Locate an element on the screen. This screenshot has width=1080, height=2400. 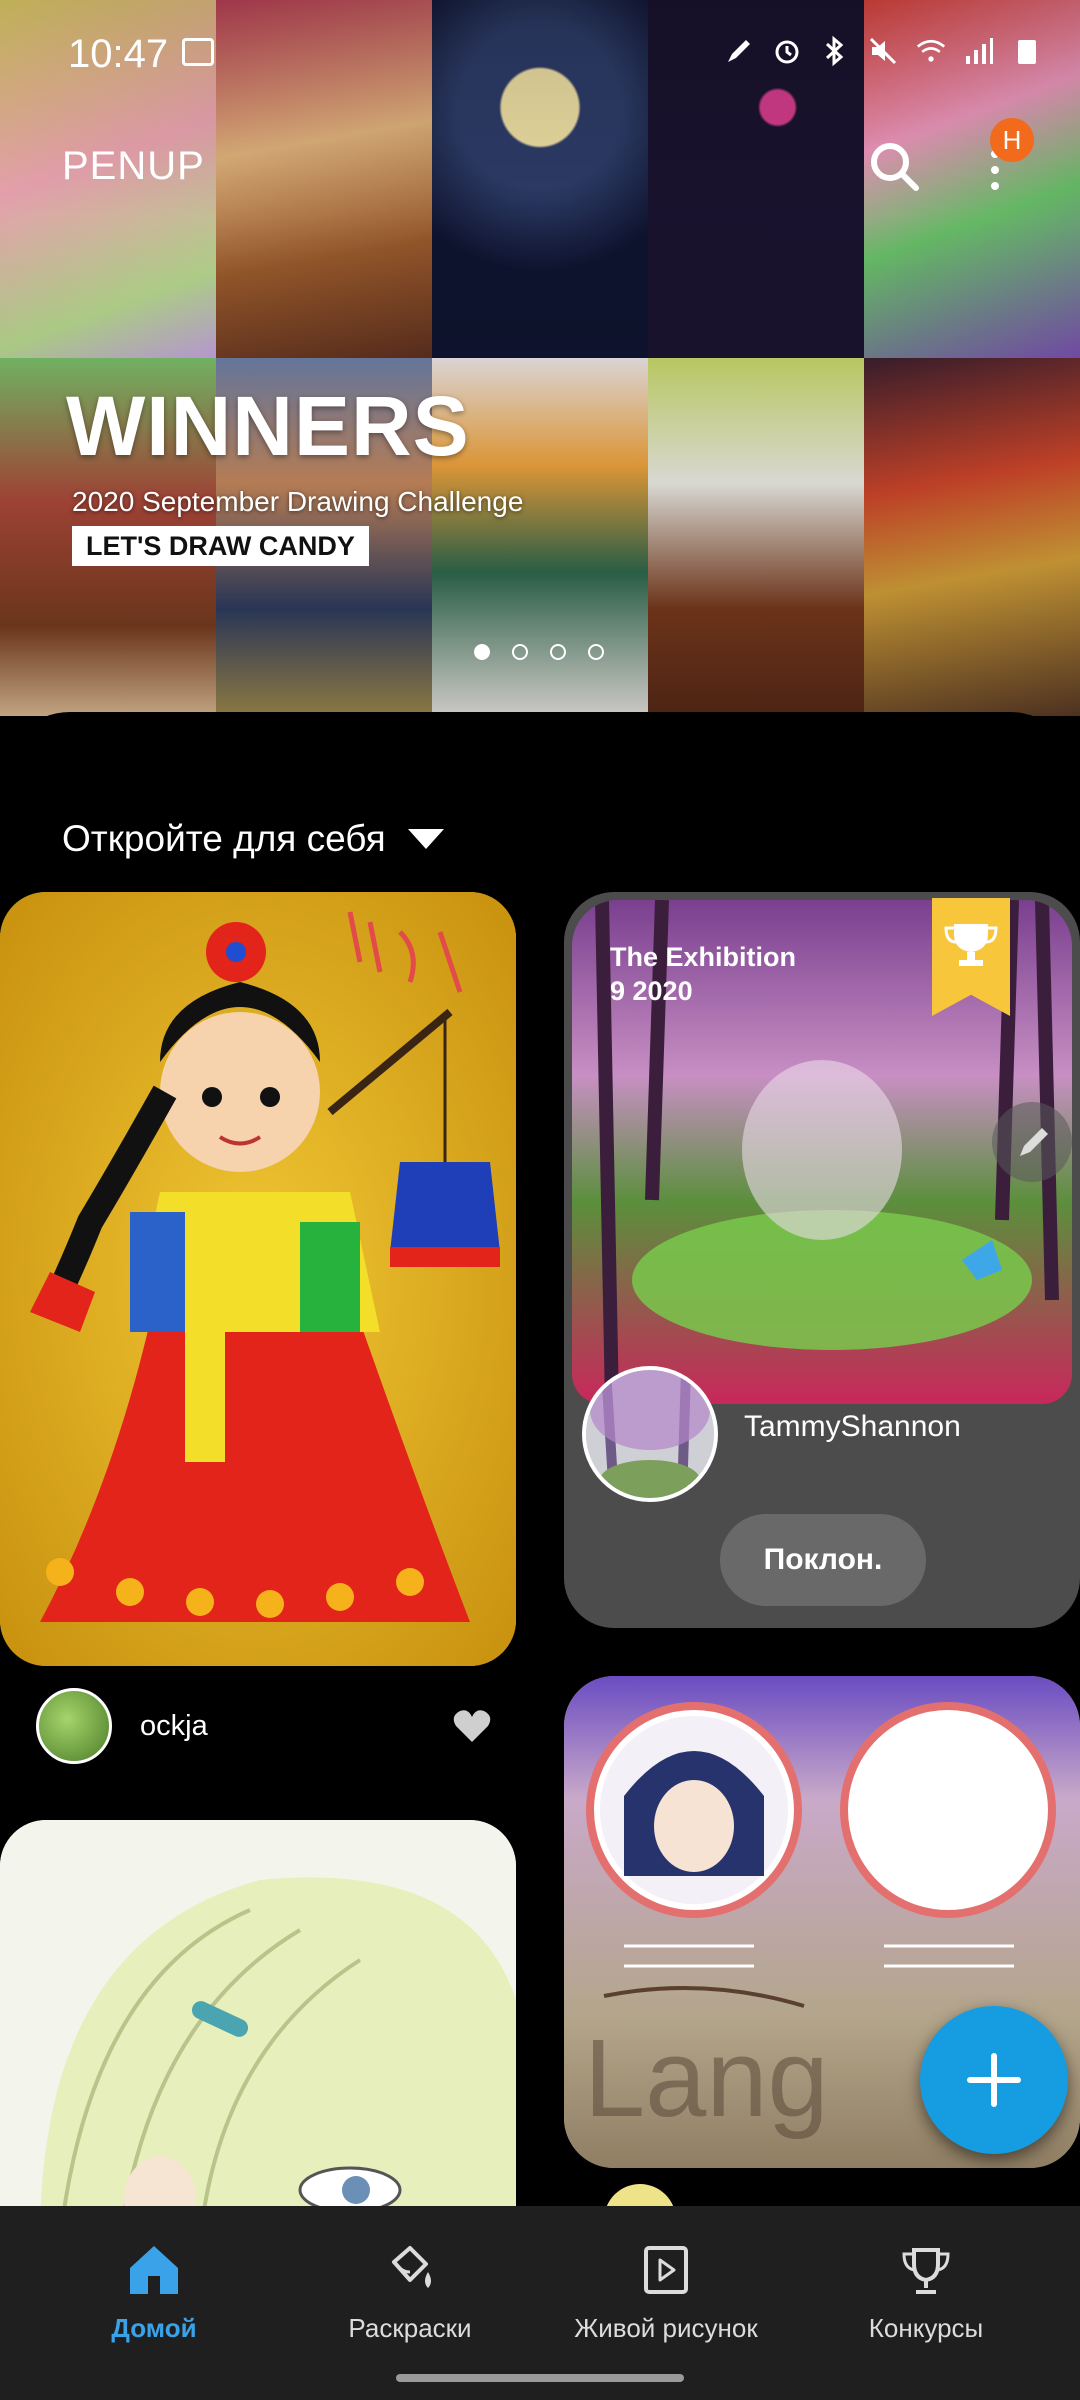
search-button is located at coordinates (895, 167).